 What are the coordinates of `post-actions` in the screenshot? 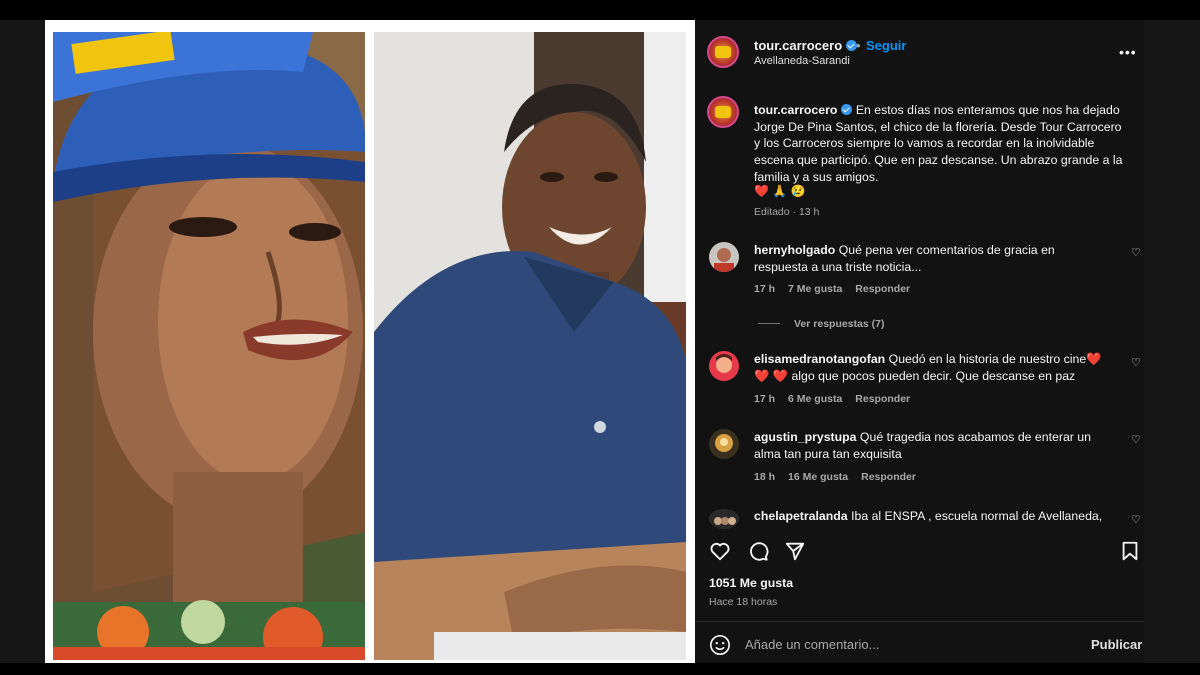 It's located at (919, 551).